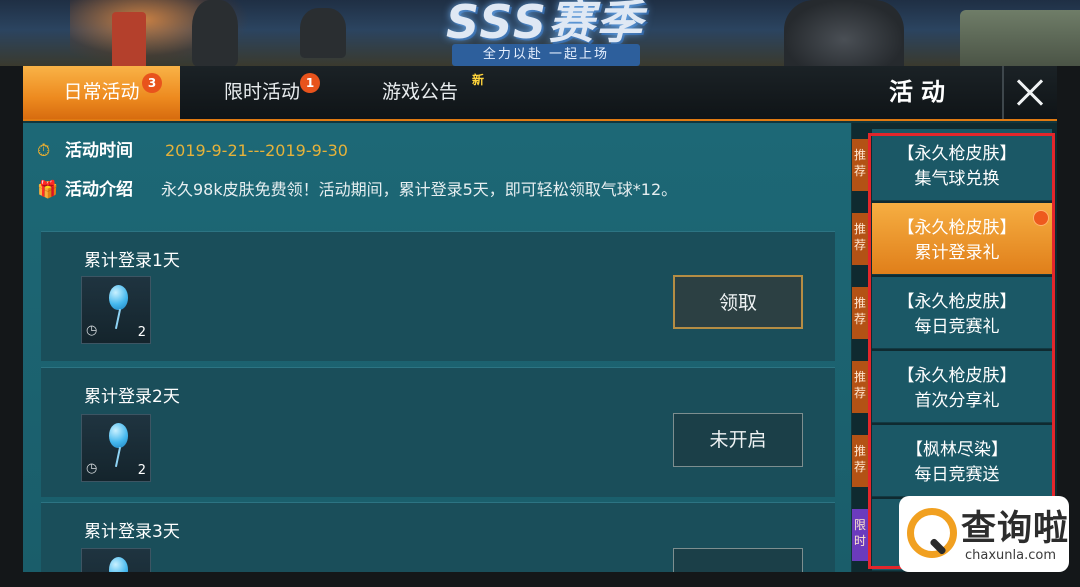 This screenshot has height=587, width=1080. Describe the element at coordinates (419, 92) in the screenshot. I see `tab-label: 游戏公告` at that location.